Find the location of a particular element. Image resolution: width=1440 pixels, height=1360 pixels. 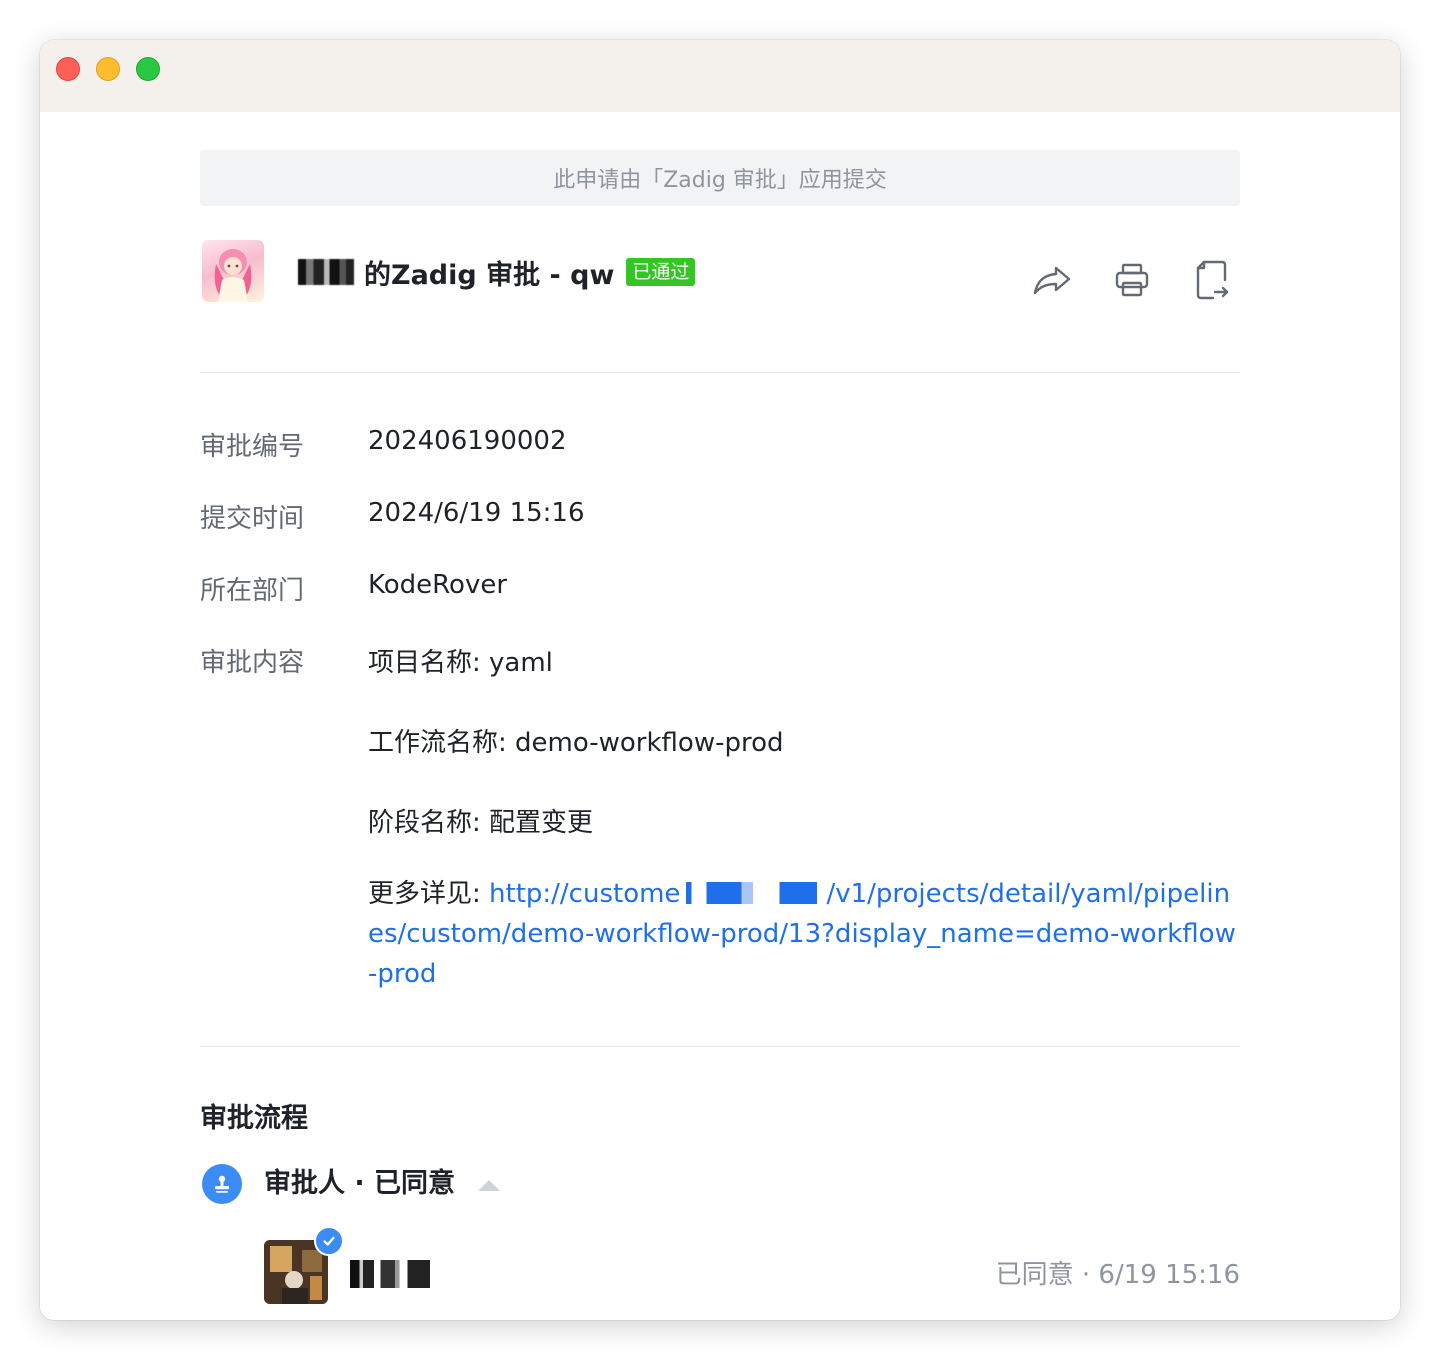

title-bar is located at coordinates (720, 76).